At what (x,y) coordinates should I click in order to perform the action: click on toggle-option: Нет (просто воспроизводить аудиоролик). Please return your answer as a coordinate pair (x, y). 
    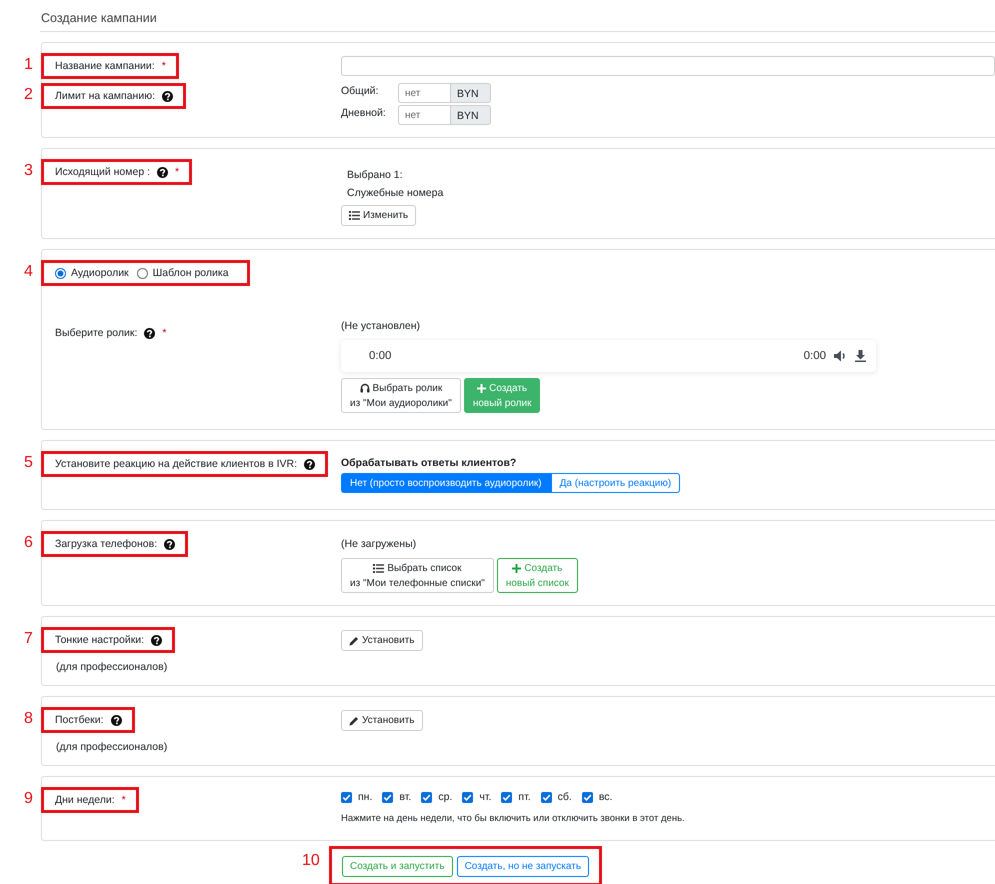
    Looking at the image, I should click on (446, 483).